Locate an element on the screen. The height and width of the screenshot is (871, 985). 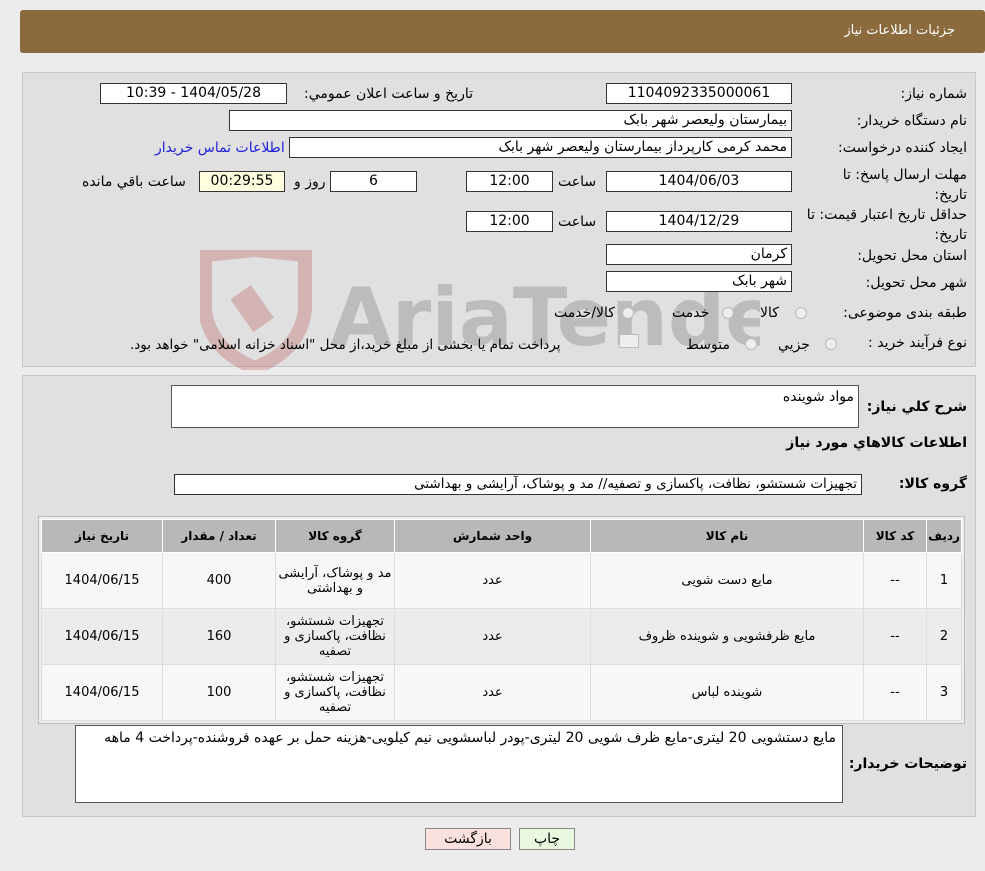
goods-info-title: اطلاعات کالاهاي مورد نیاز is located at coordinates (876, 443).